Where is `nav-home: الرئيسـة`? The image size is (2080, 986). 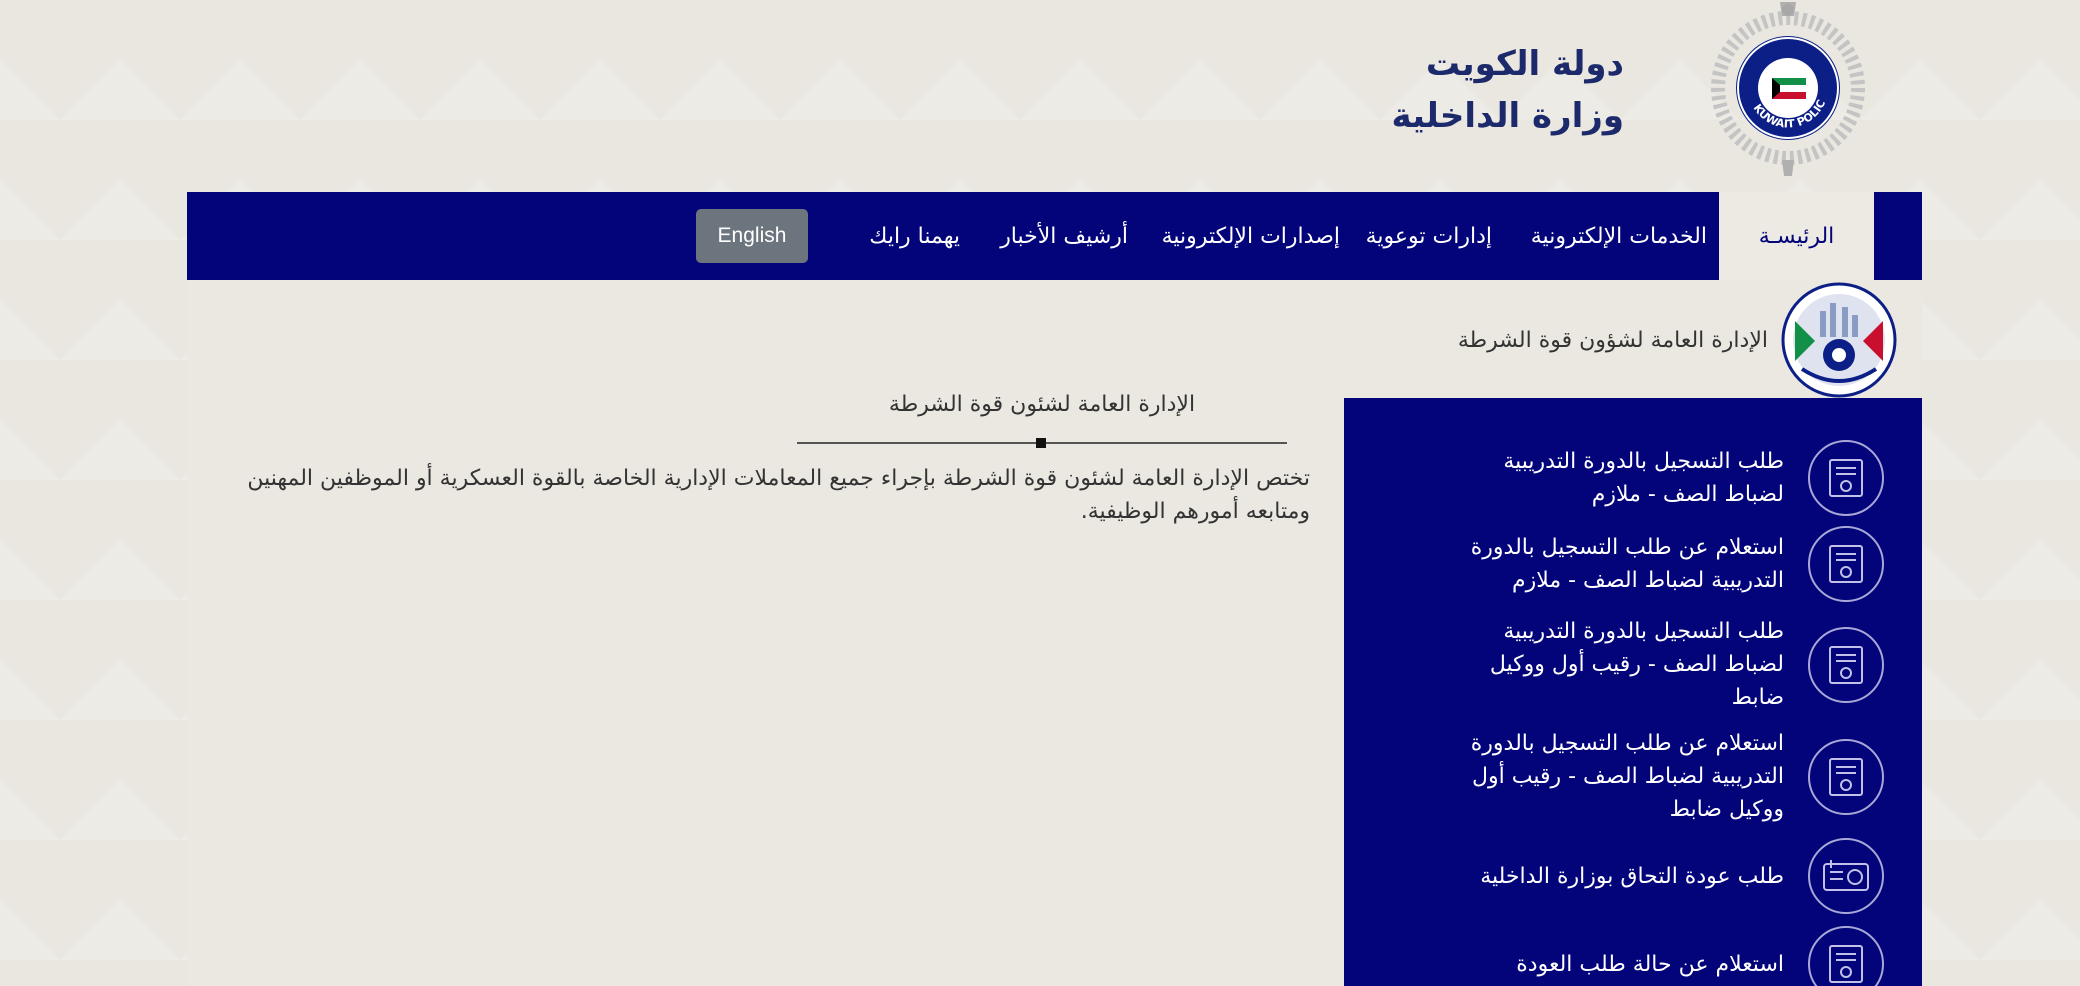
nav-home: الرئيسـة is located at coordinates (1796, 236).